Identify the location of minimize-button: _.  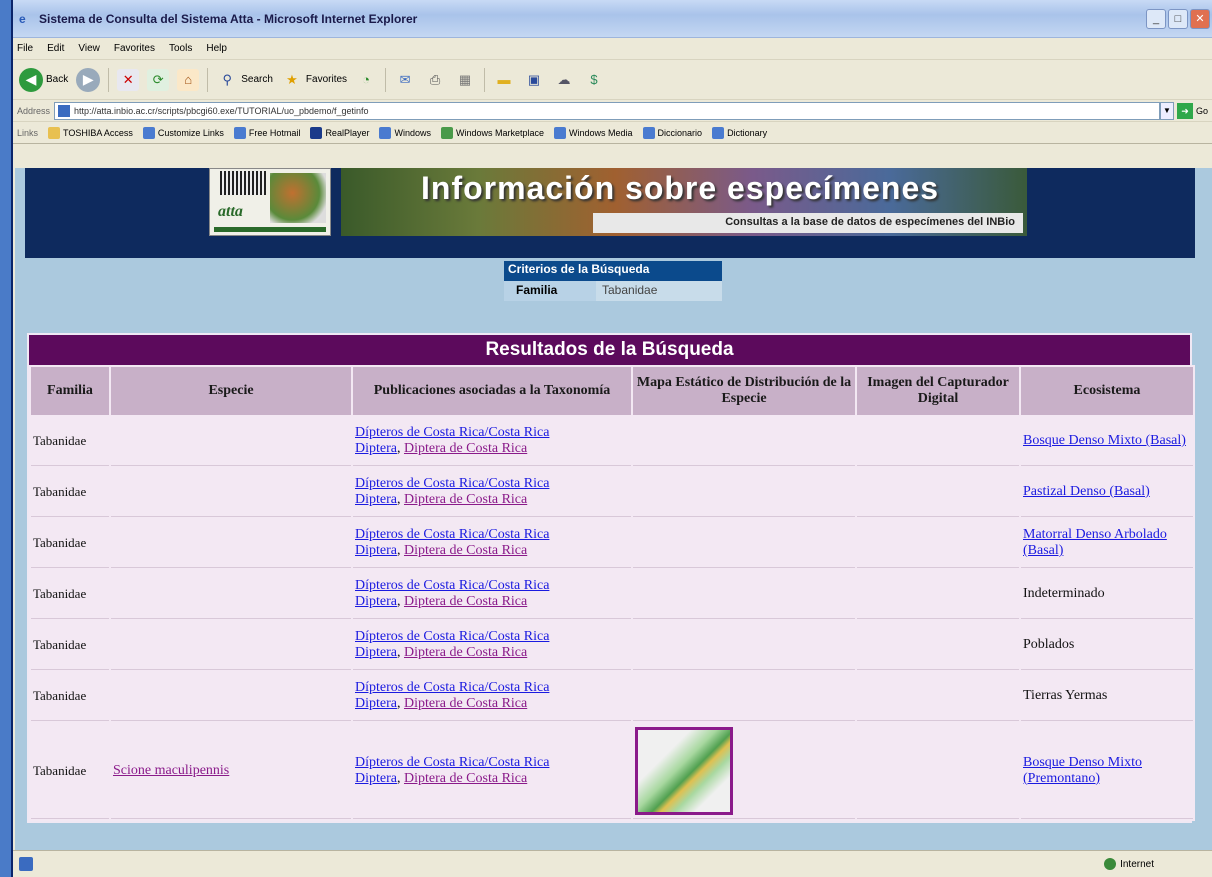
(1156, 18).